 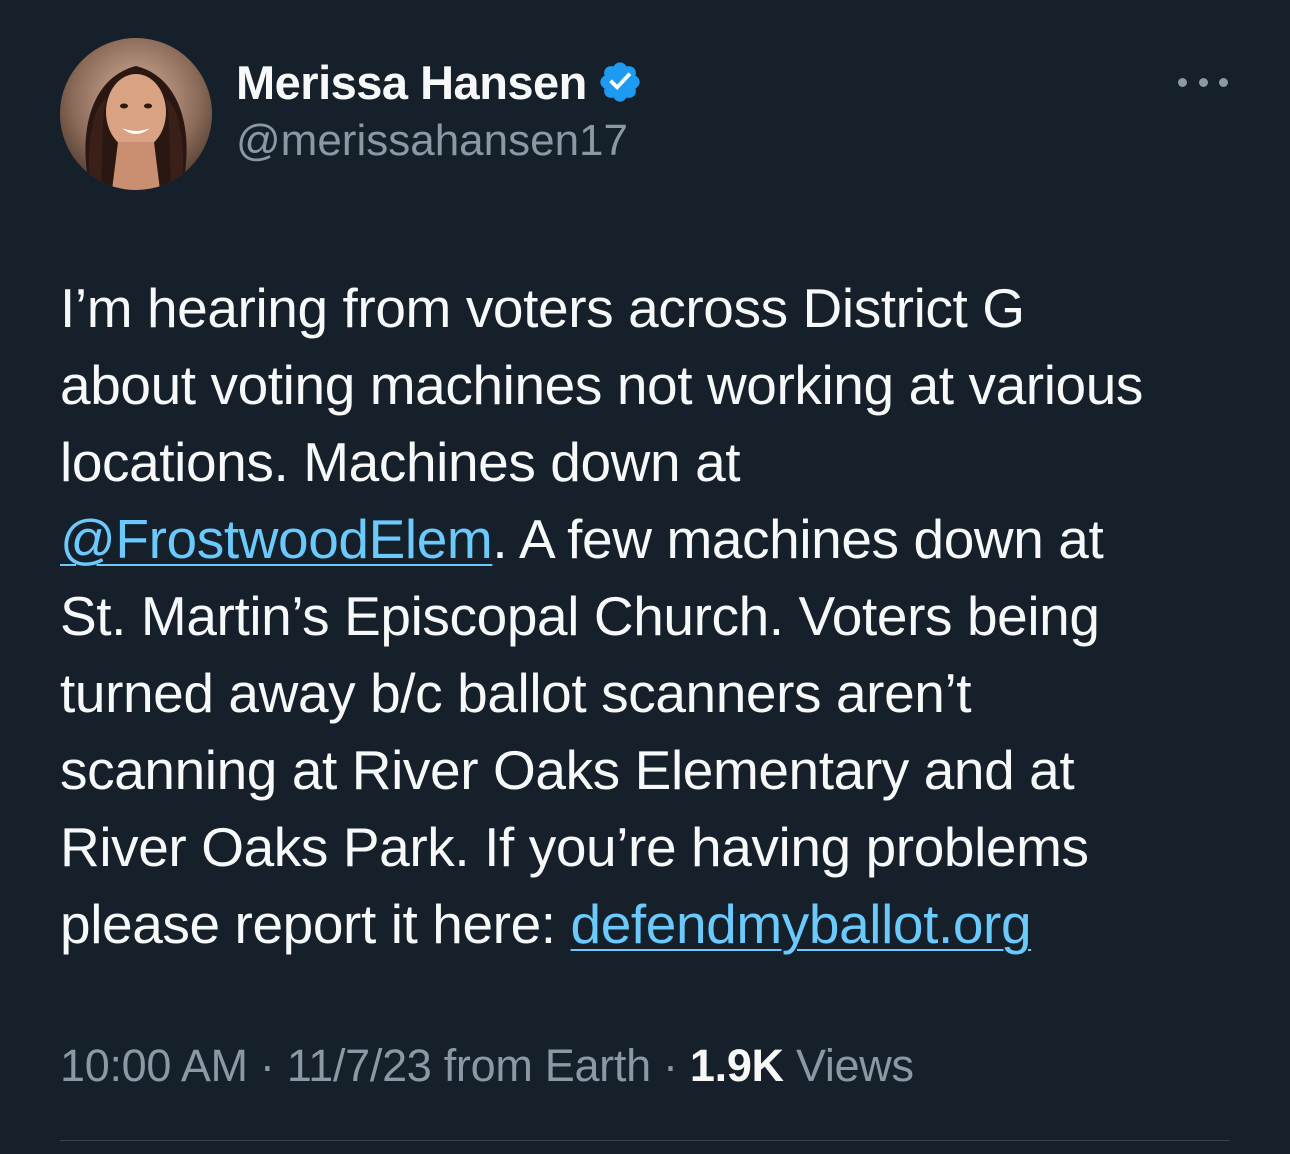 What do you see at coordinates (567, 770) in the screenshot?
I see `tweet-text-segment: scanning at River Oaks Elementary and at` at bounding box center [567, 770].